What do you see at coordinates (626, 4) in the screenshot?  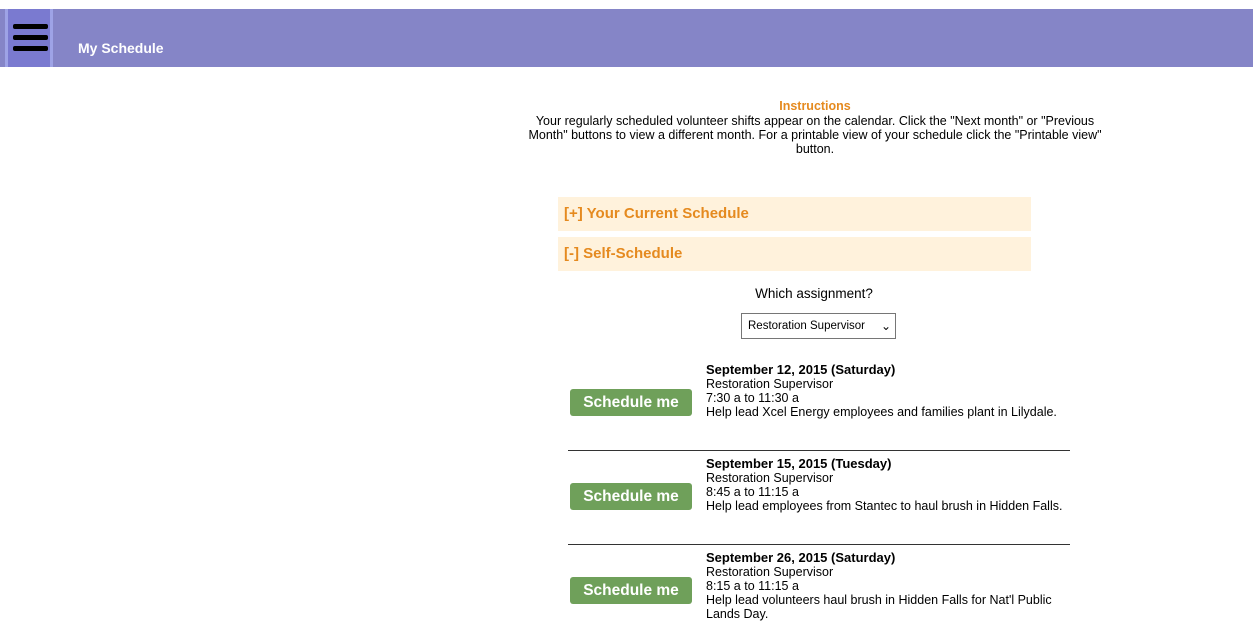 I see `top-strip` at bounding box center [626, 4].